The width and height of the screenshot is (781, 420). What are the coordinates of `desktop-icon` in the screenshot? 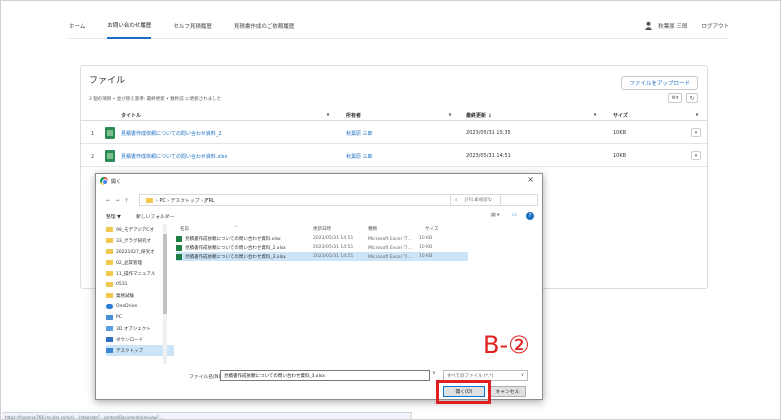 It's located at (109, 350).